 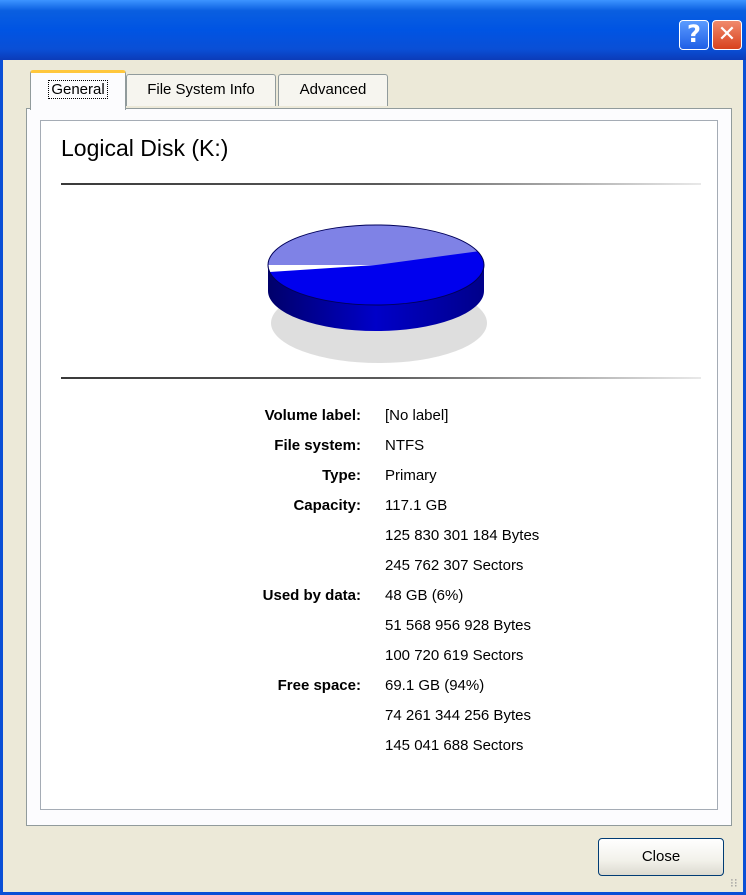 What do you see at coordinates (381, 184) in the screenshot?
I see `divider-top` at bounding box center [381, 184].